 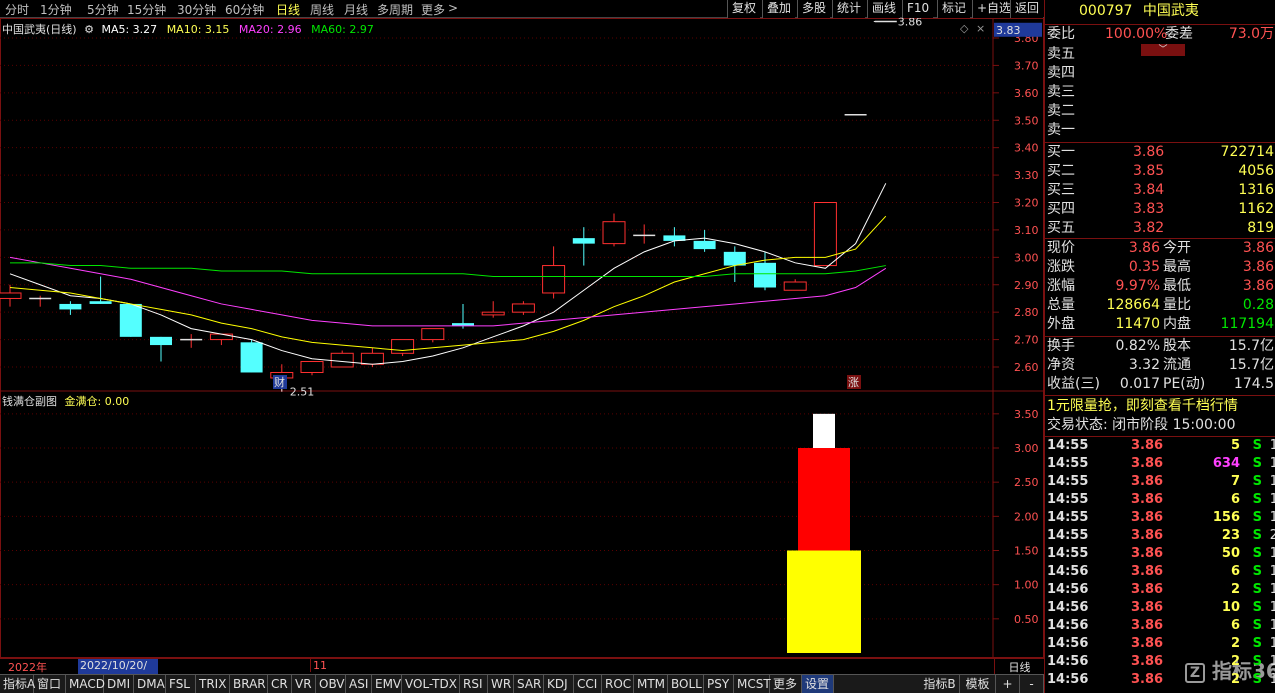 I want to click on indicator-tab-25: 设置, so click(x=818, y=684).